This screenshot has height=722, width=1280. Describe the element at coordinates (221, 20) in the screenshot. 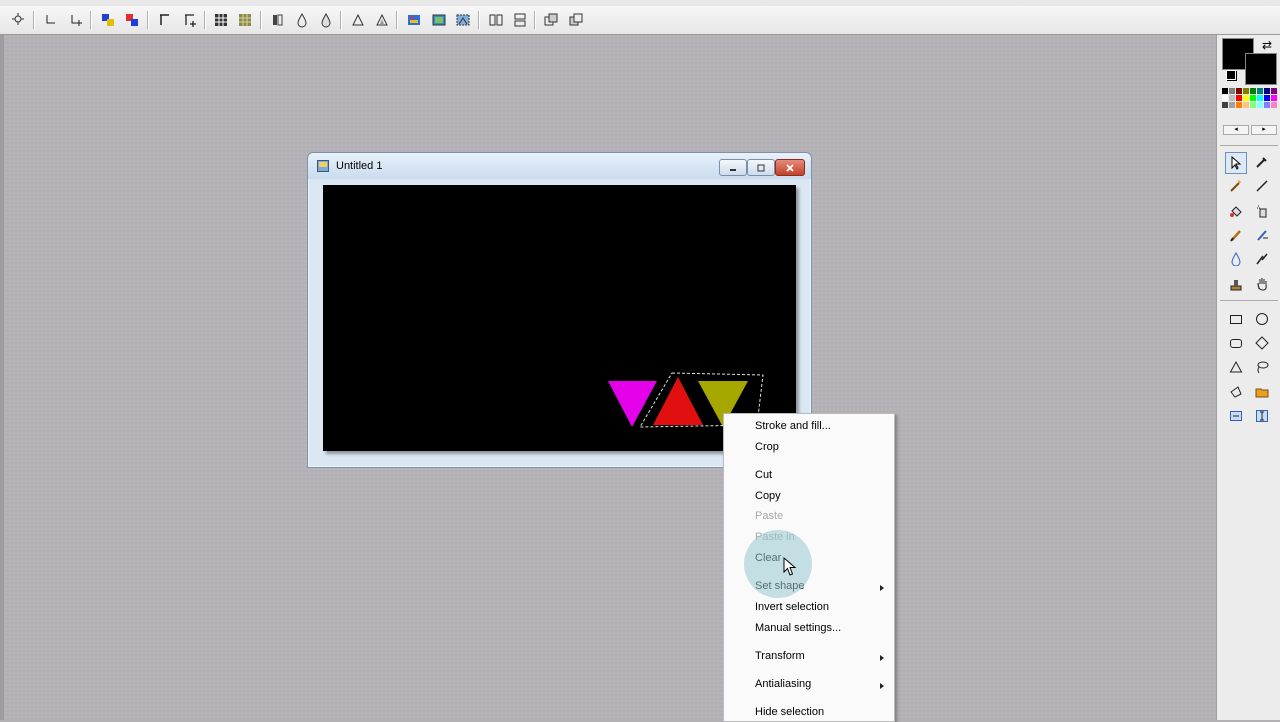

I see `grid-icon` at that location.